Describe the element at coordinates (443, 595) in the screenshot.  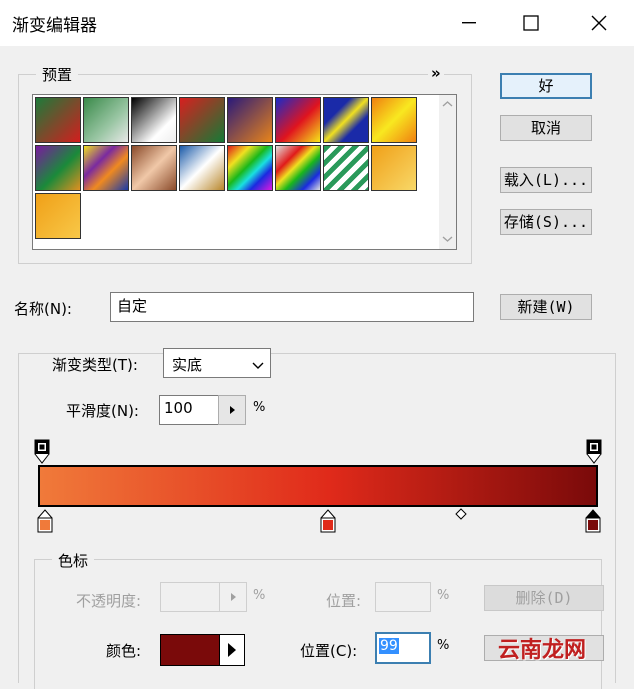
I see `opacity-location-unit: %` at that location.